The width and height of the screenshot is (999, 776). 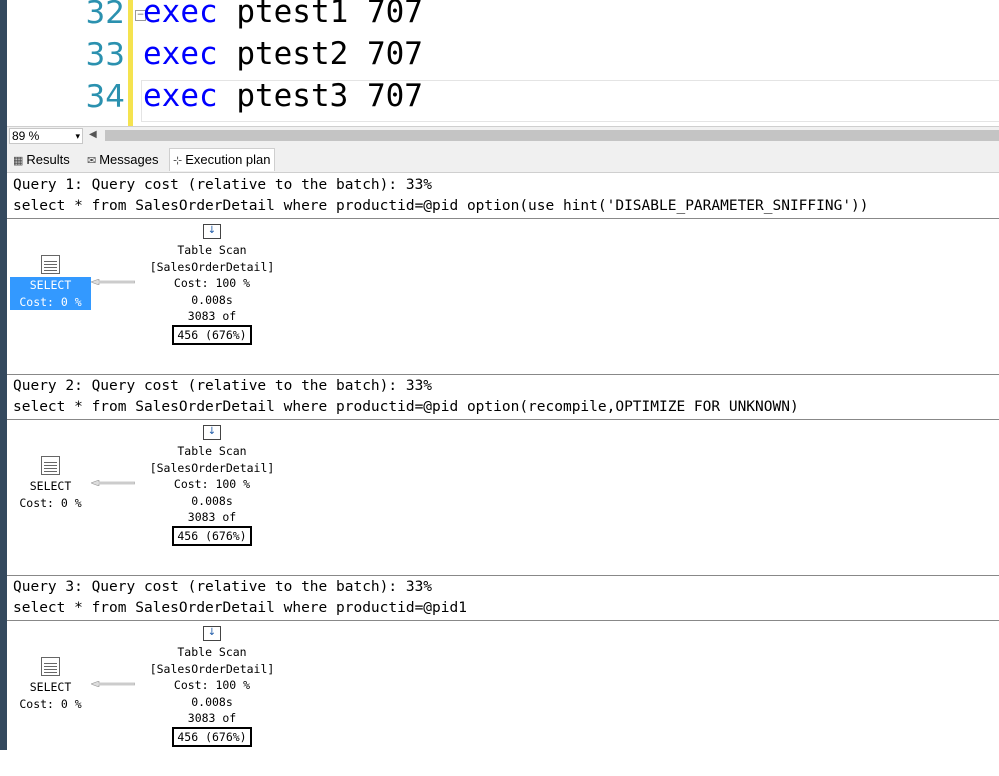 What do you see at coordinates (18, 161) in the screenshot?
I see `grid-icon: ▦` at bounding box center [18, 161].